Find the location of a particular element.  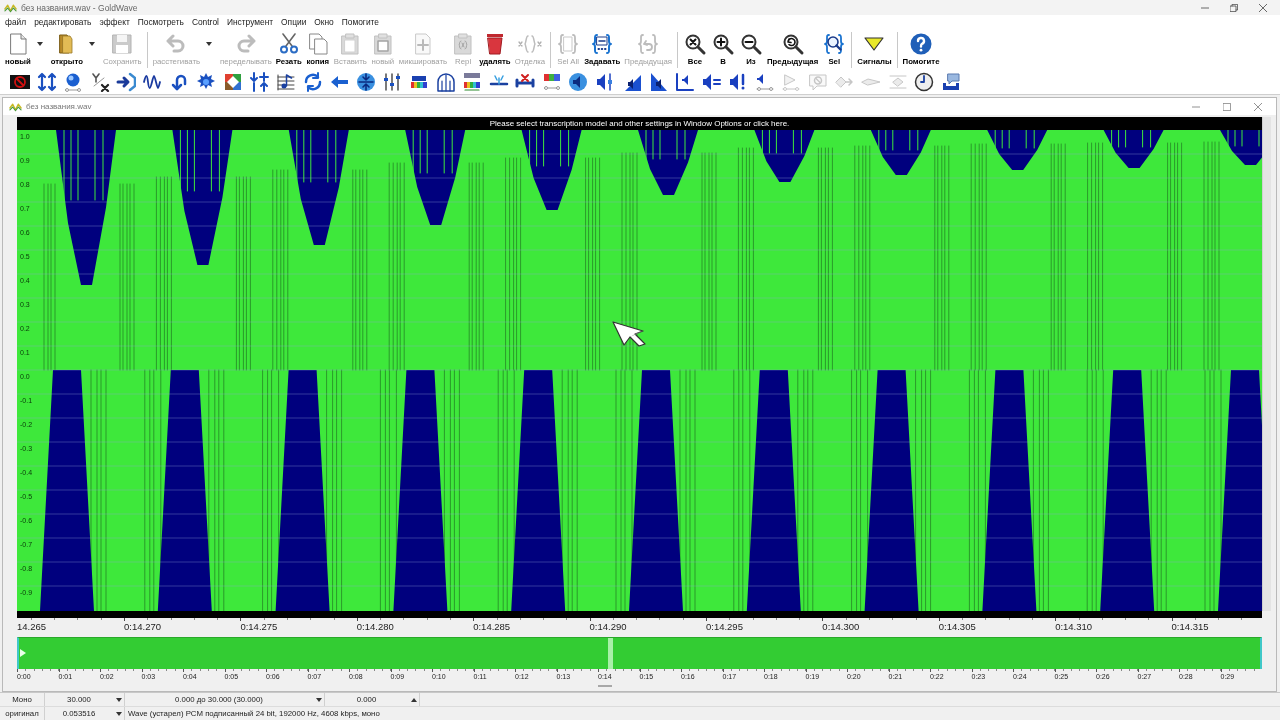

equalizer-icon is located at coordinates (392, 82).